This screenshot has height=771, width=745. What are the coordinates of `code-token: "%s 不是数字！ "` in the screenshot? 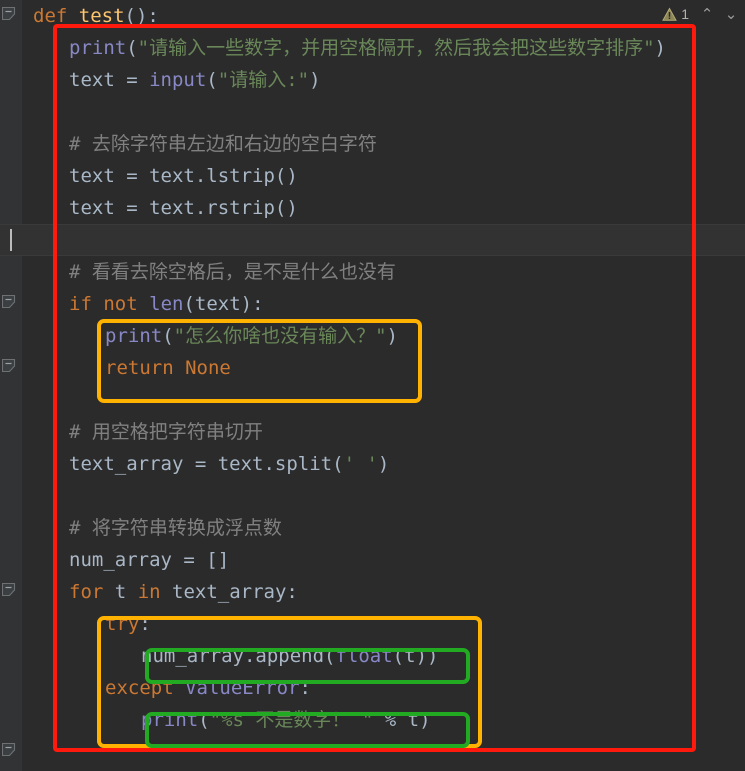 It's located at (291, 720).